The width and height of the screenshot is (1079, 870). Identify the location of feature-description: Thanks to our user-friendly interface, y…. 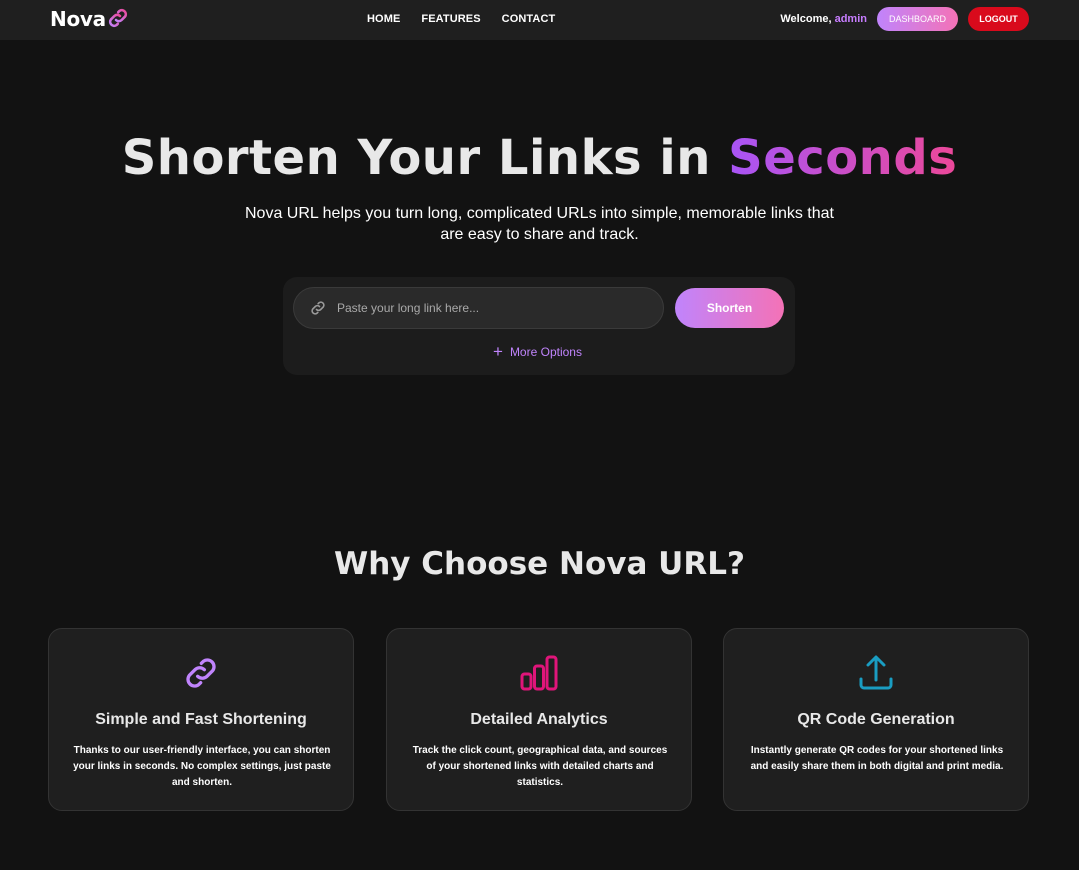
(202, 766).